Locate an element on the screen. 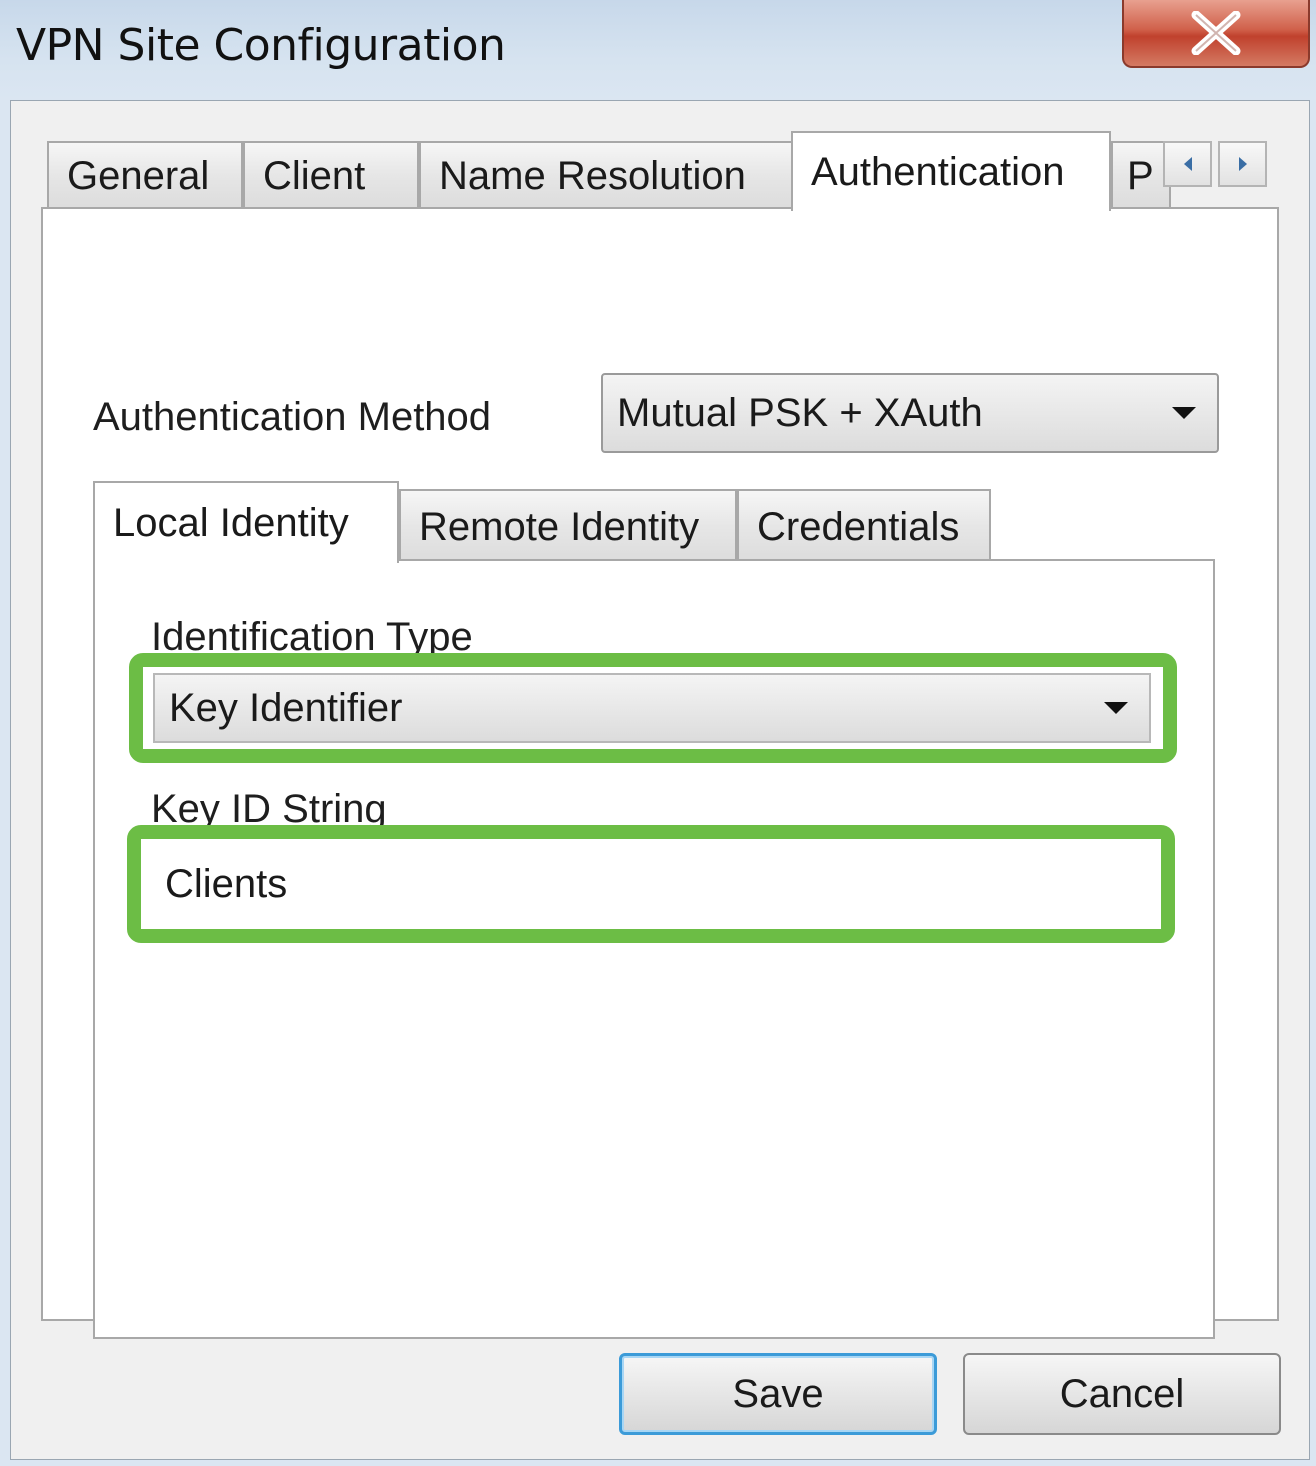  save-button: Save is located at coordinates (778, 1394).